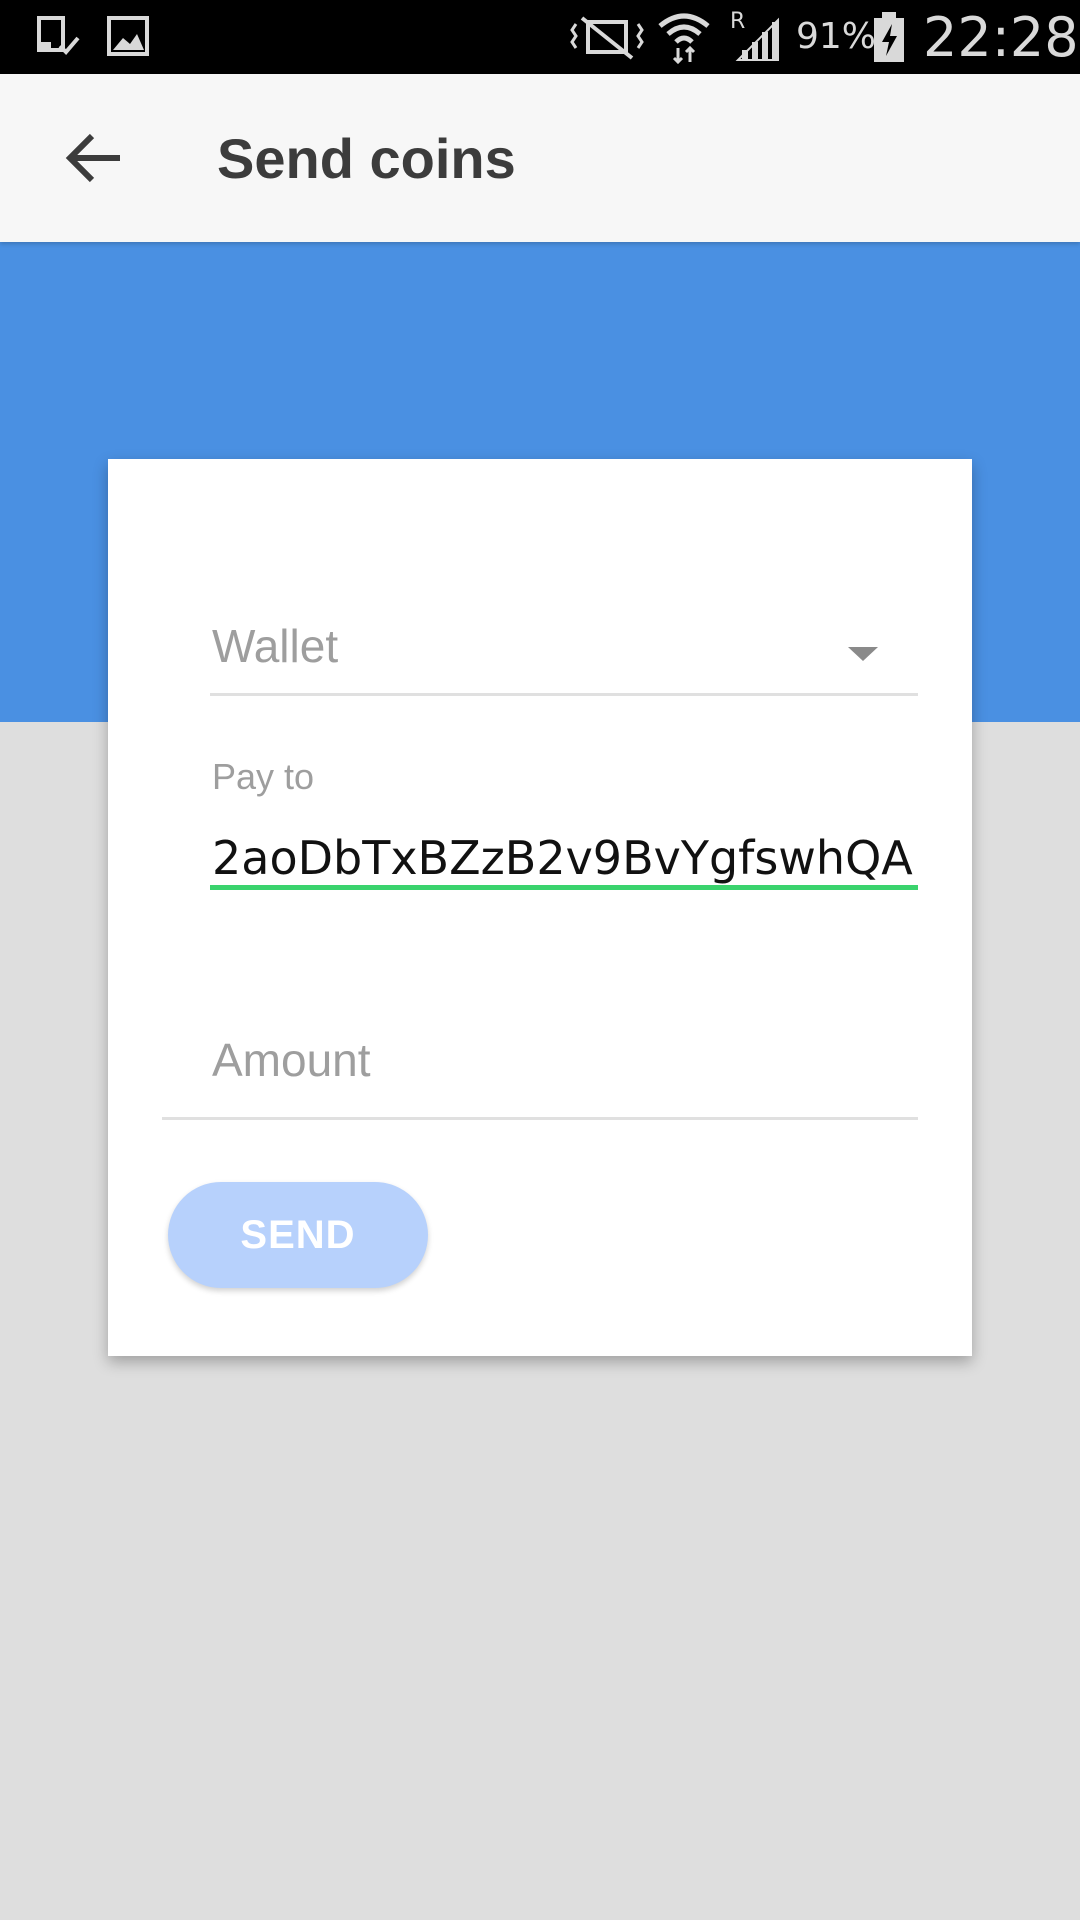  Describe the element at coordinates (836, 36) in the screenshot. I see `battery-percent: 91%` at that location.